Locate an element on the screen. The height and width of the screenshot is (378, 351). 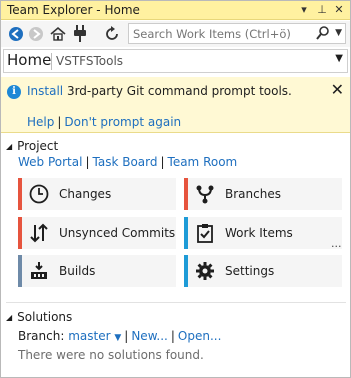
project-section-header: ◢ Project is located at coordinates (32, 146).